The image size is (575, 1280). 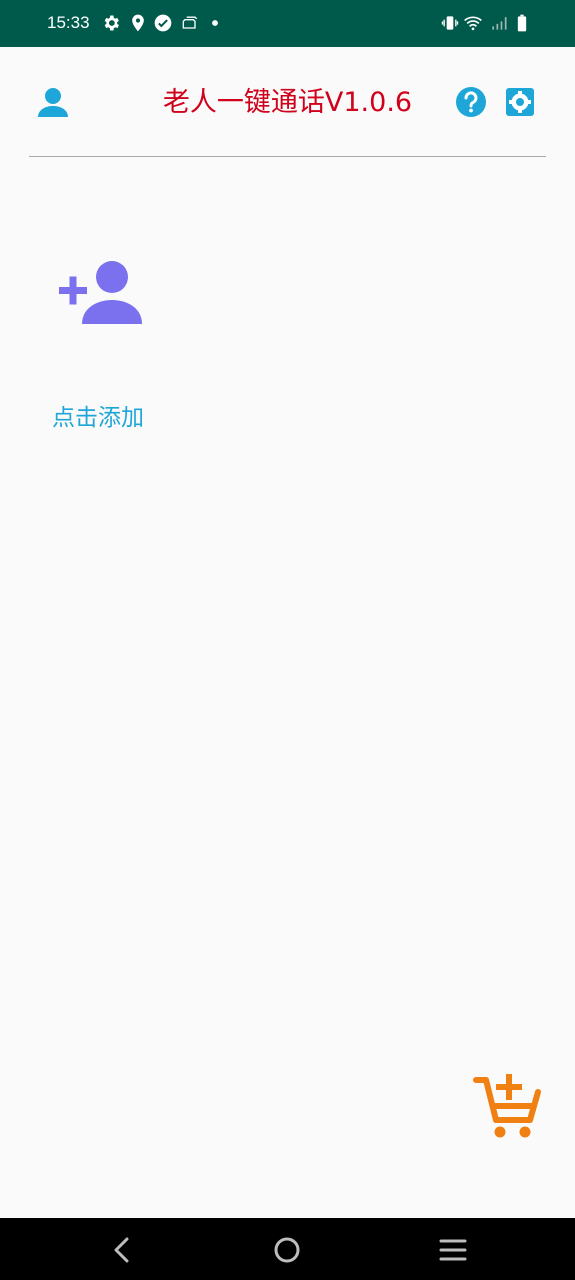 What do you see at coordinates (287, 156) in the screenshot?
I see `header-divider` at bounding box center [287, 156].